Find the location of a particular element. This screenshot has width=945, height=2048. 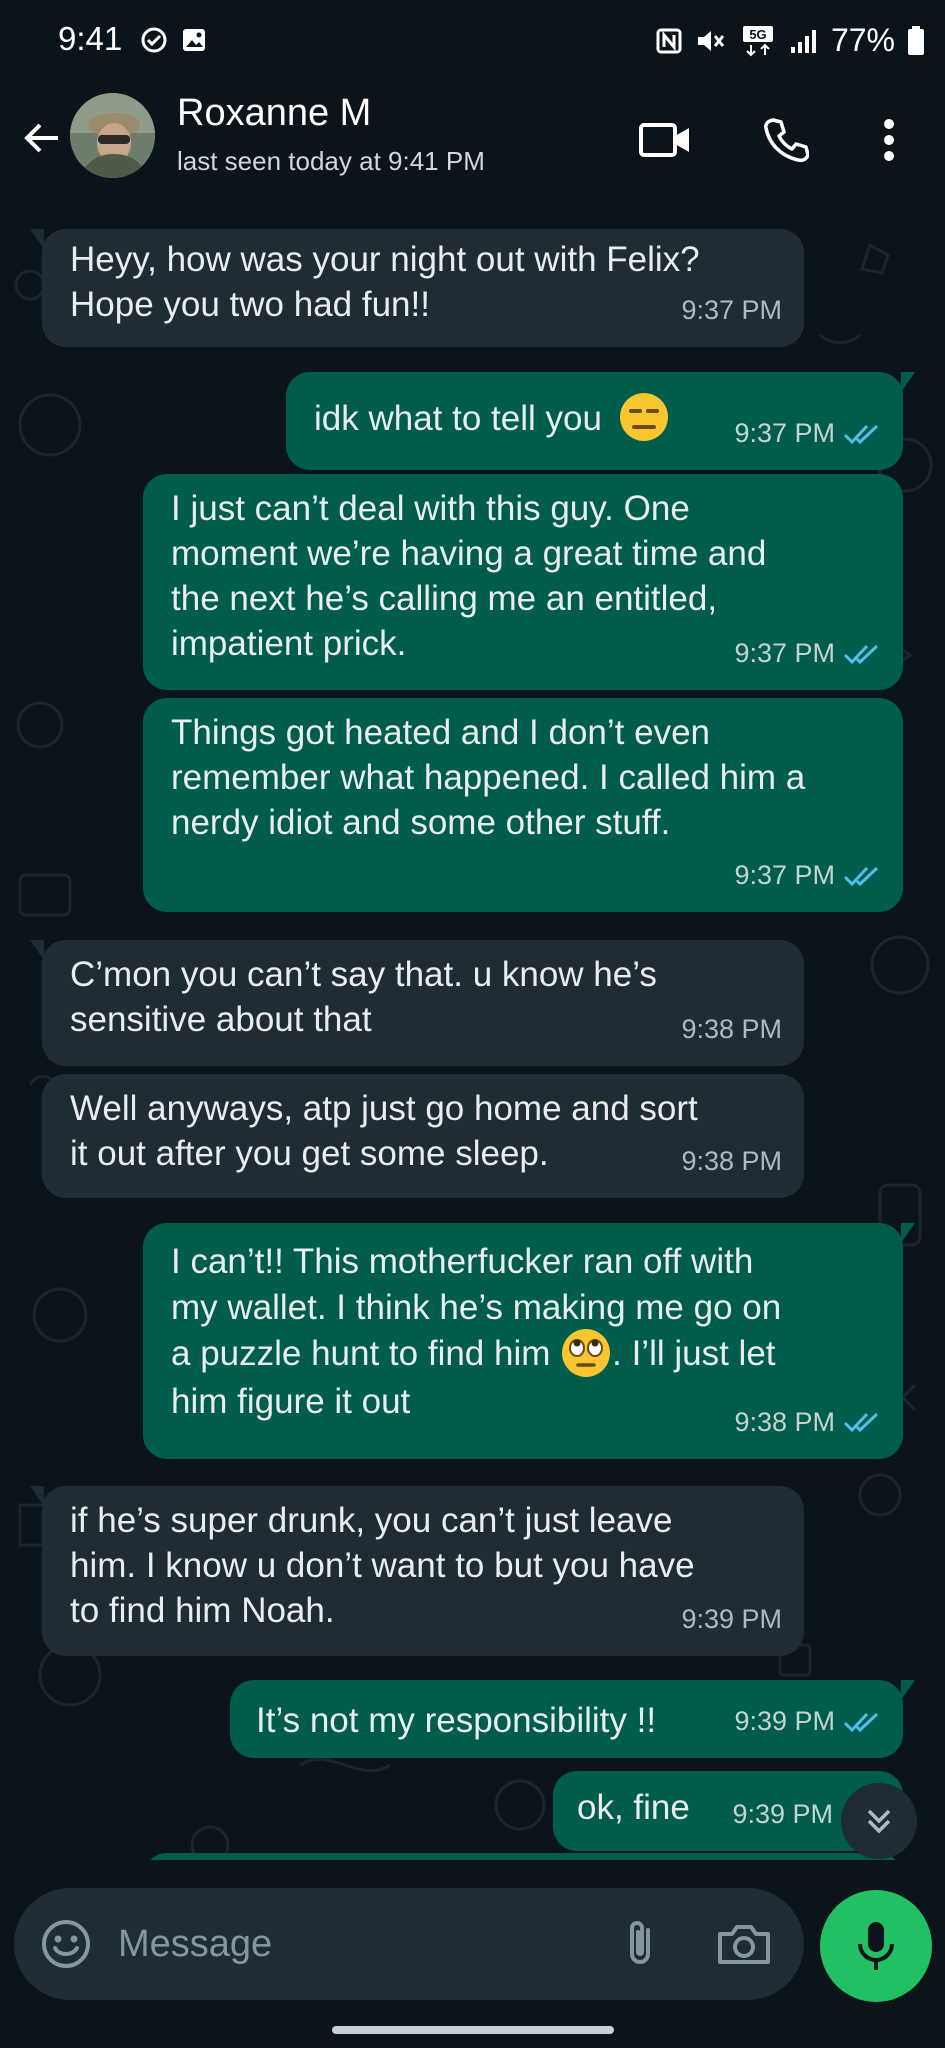

more-vertical-icon is located at coordinates (889, 140).